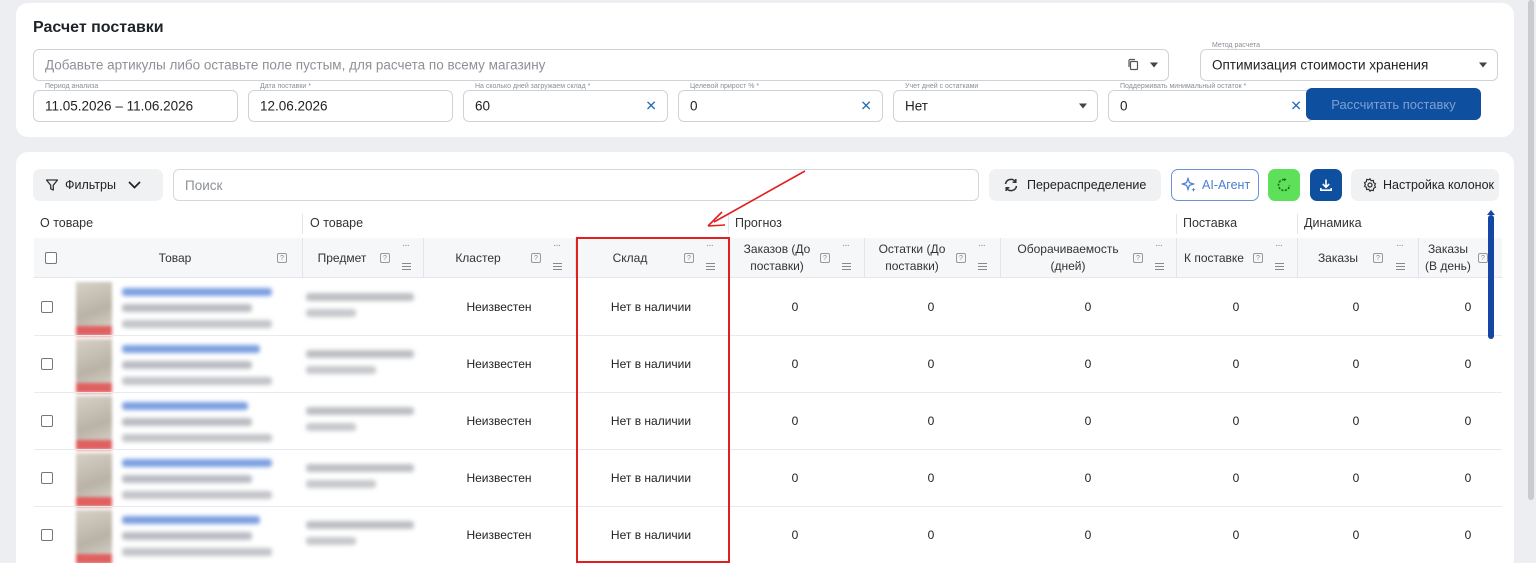 This screenshot has height=563, width=1536. What do you see at coordinates (1531, 250) in the screenshot?
I see `page-scrollbar` at bounding box center [1531, 250].